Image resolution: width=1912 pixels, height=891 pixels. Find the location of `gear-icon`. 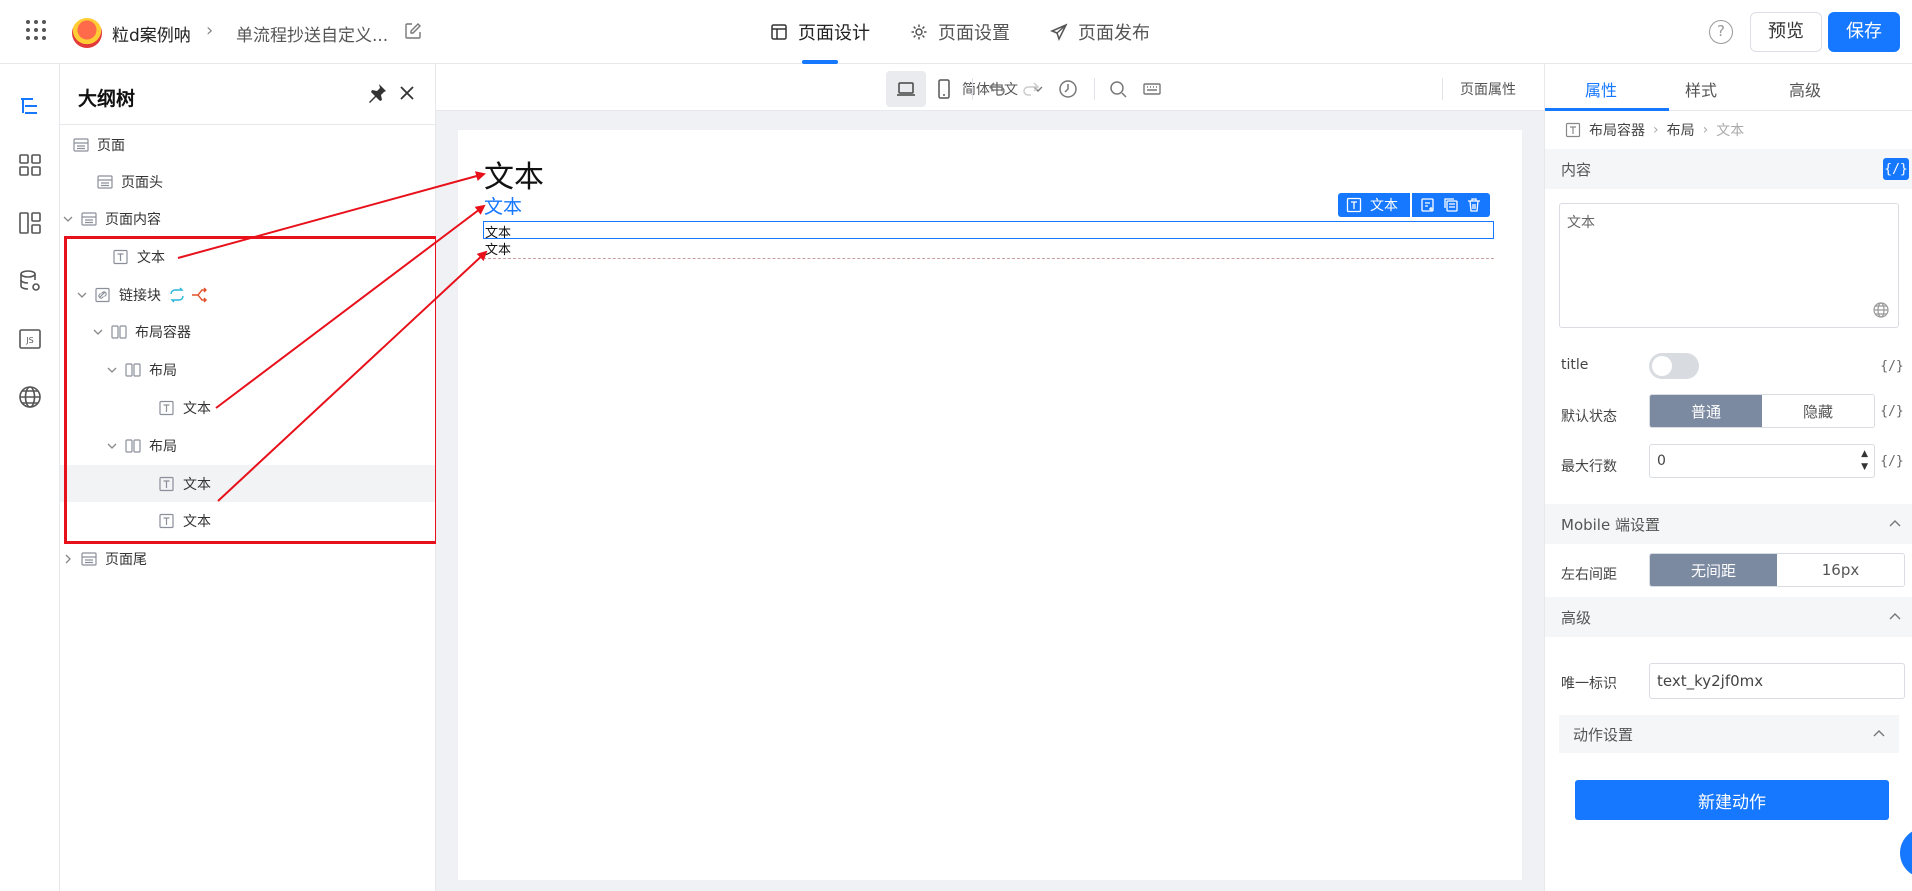

gear-icon is located at coordinates (919, 32).